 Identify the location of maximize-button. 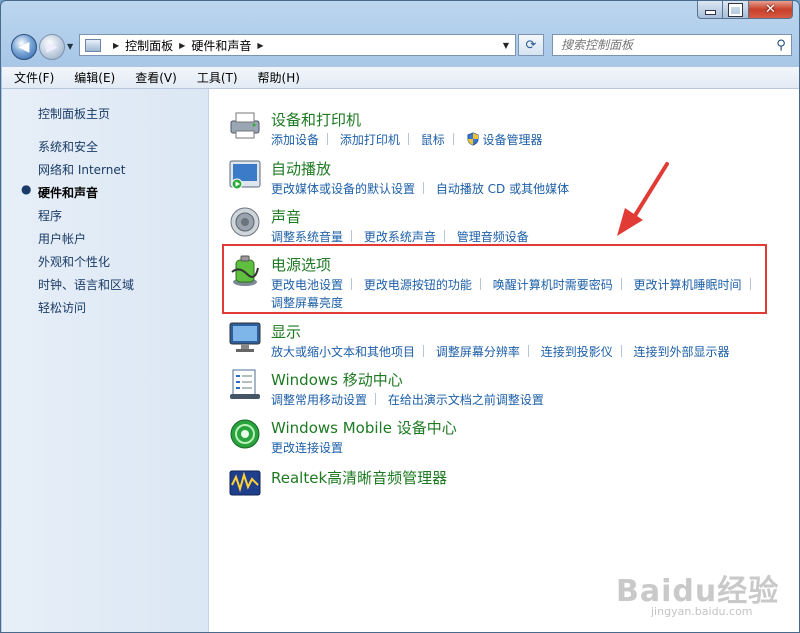
(736, 10).